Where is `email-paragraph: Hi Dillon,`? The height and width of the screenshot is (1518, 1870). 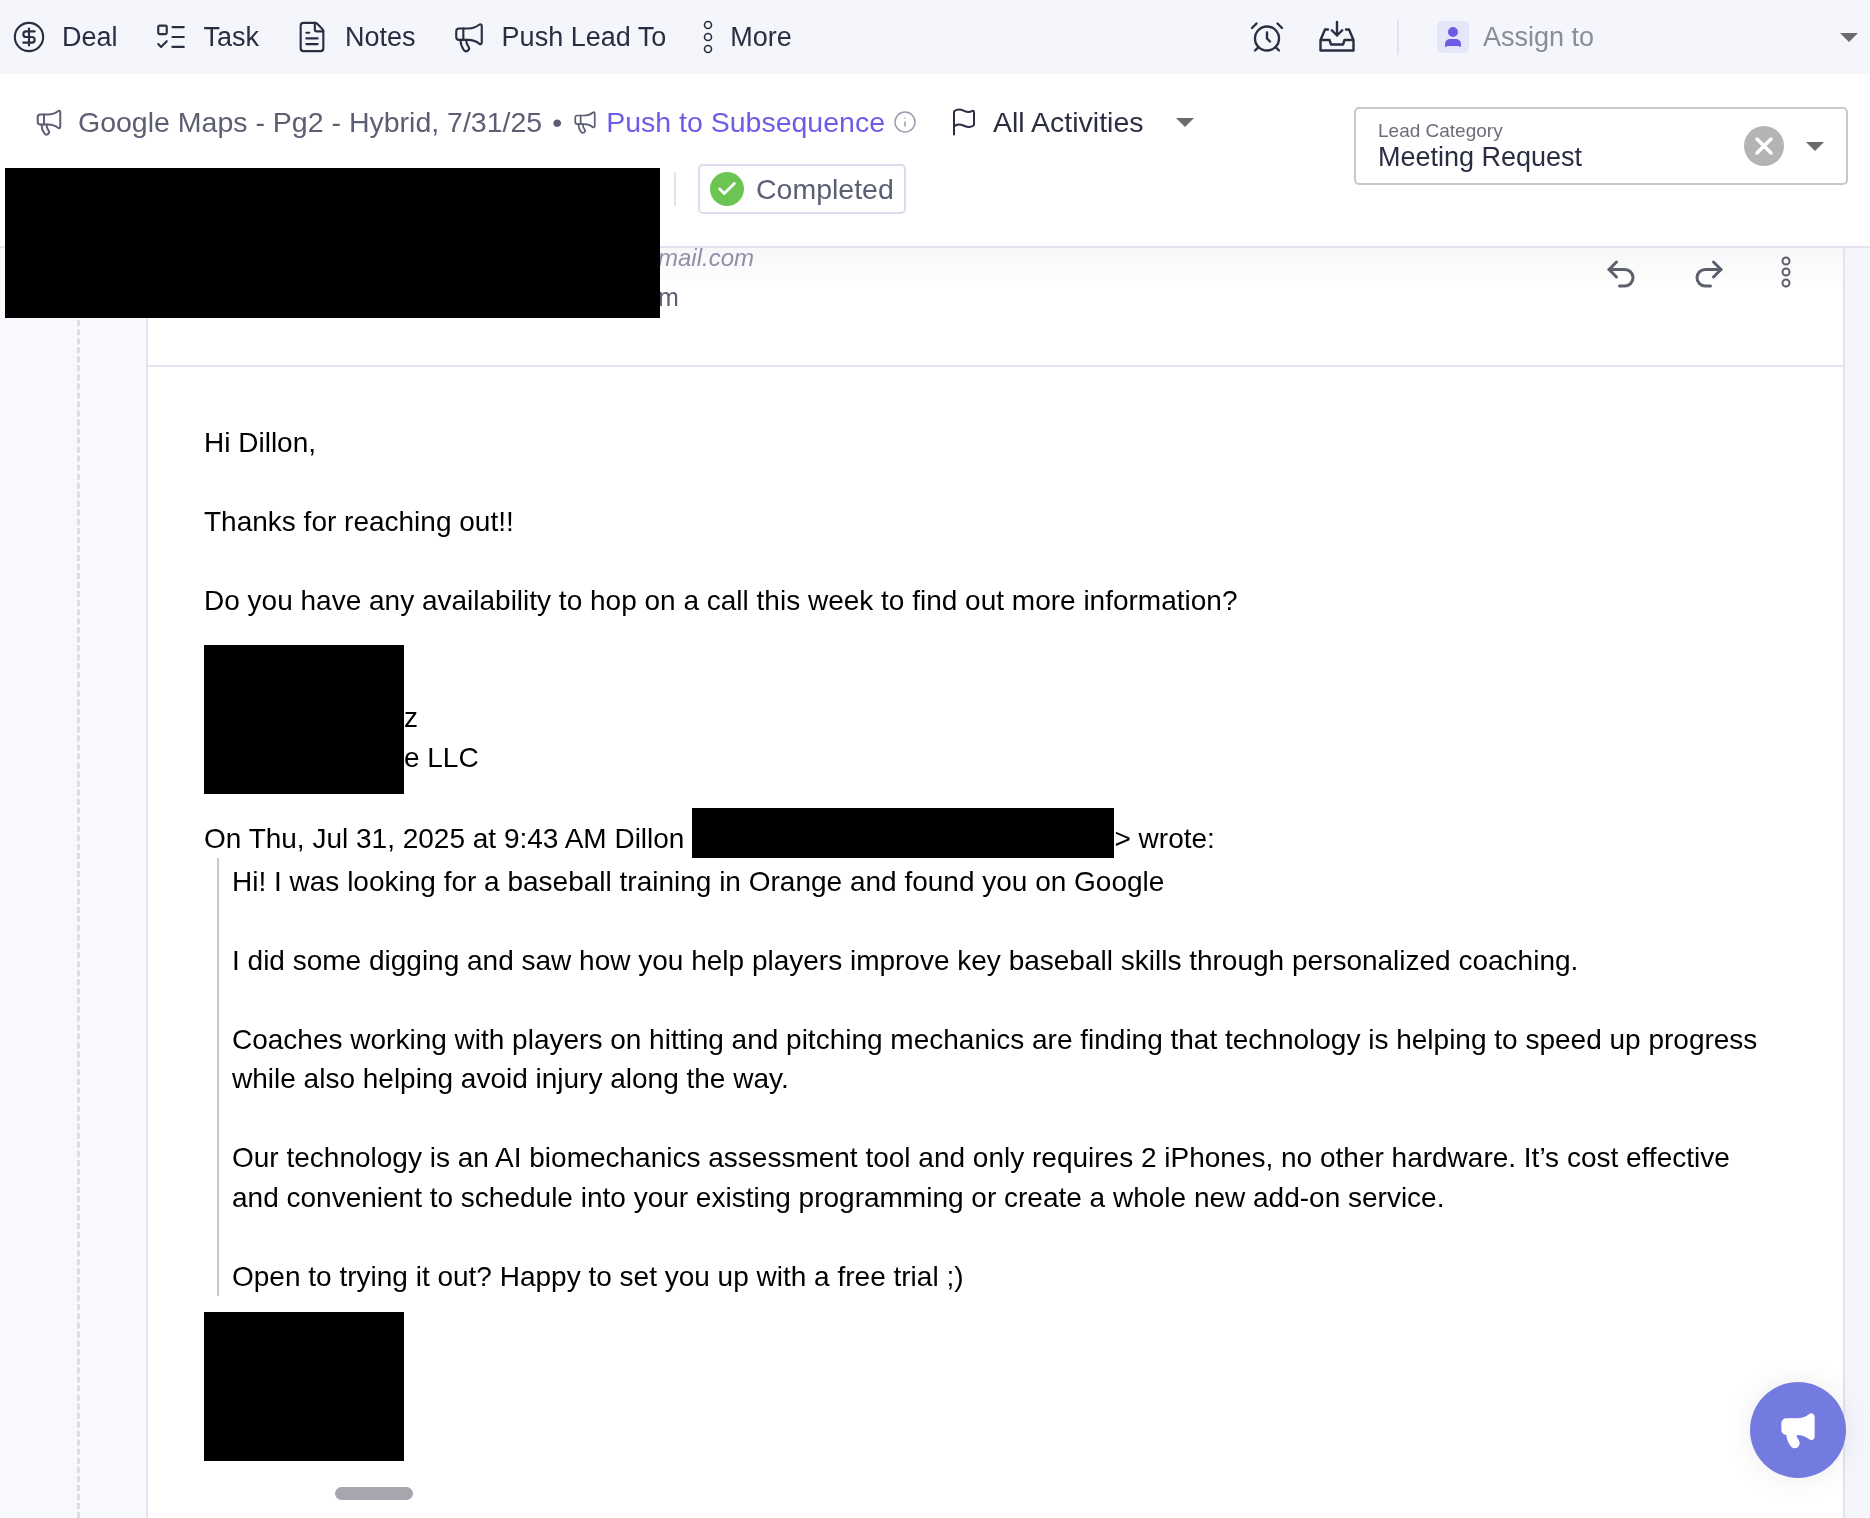
email-paragraph: Hi Dillon, is located at coordinates (261, 443).